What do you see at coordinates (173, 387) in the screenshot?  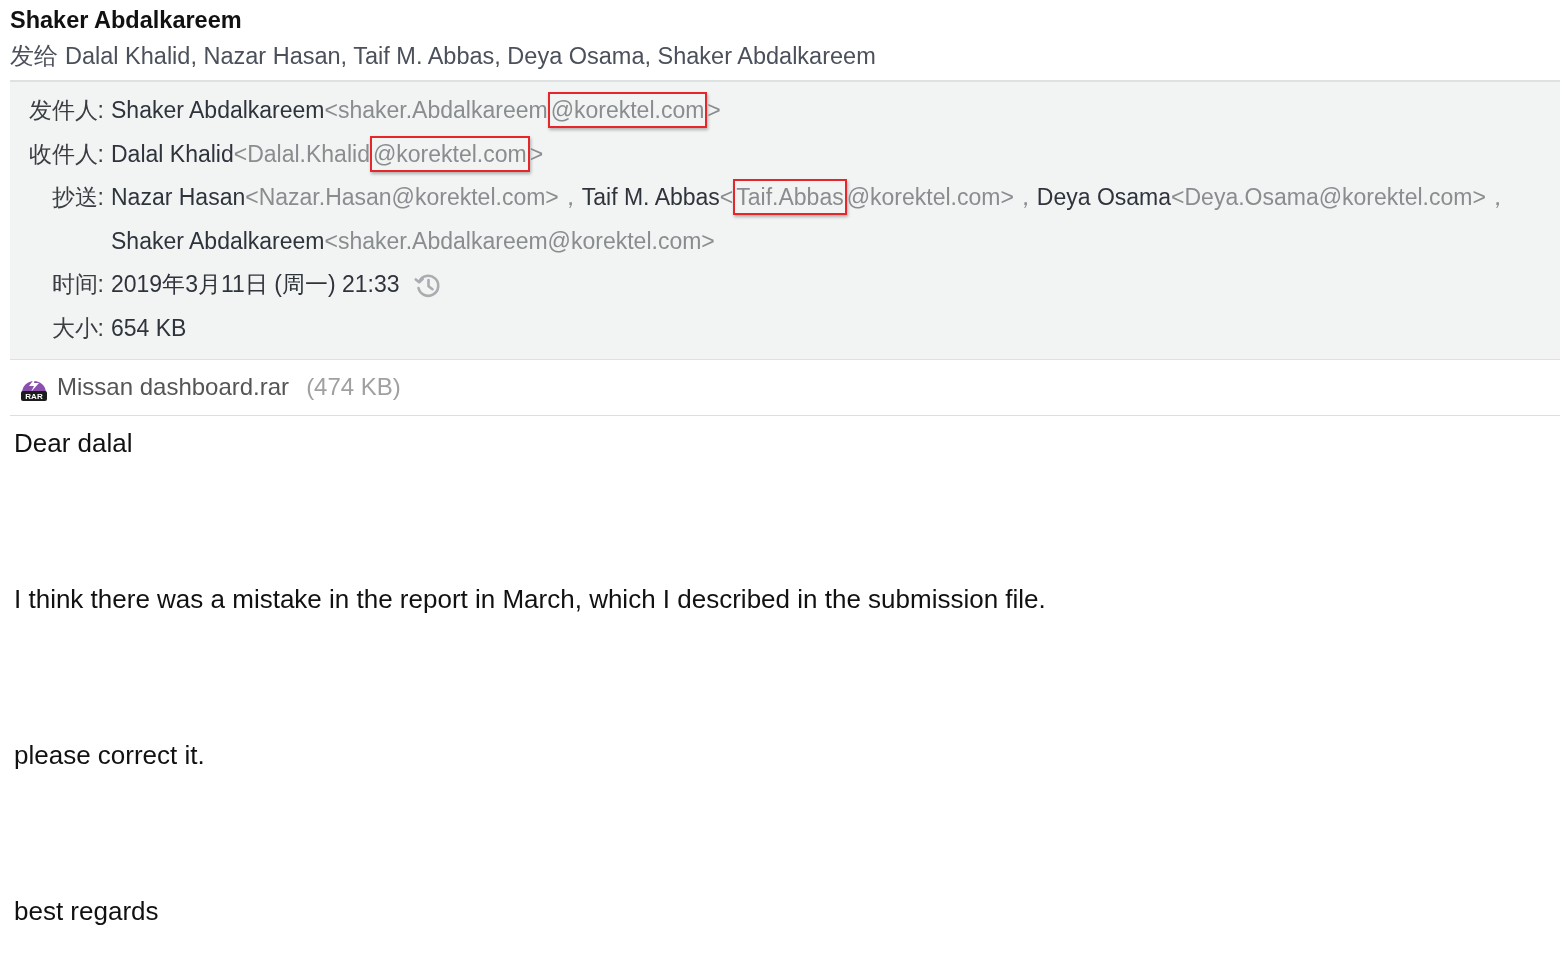 I see `attachment-name: Missan dashboard.rar` at bounding box center [173, 387].